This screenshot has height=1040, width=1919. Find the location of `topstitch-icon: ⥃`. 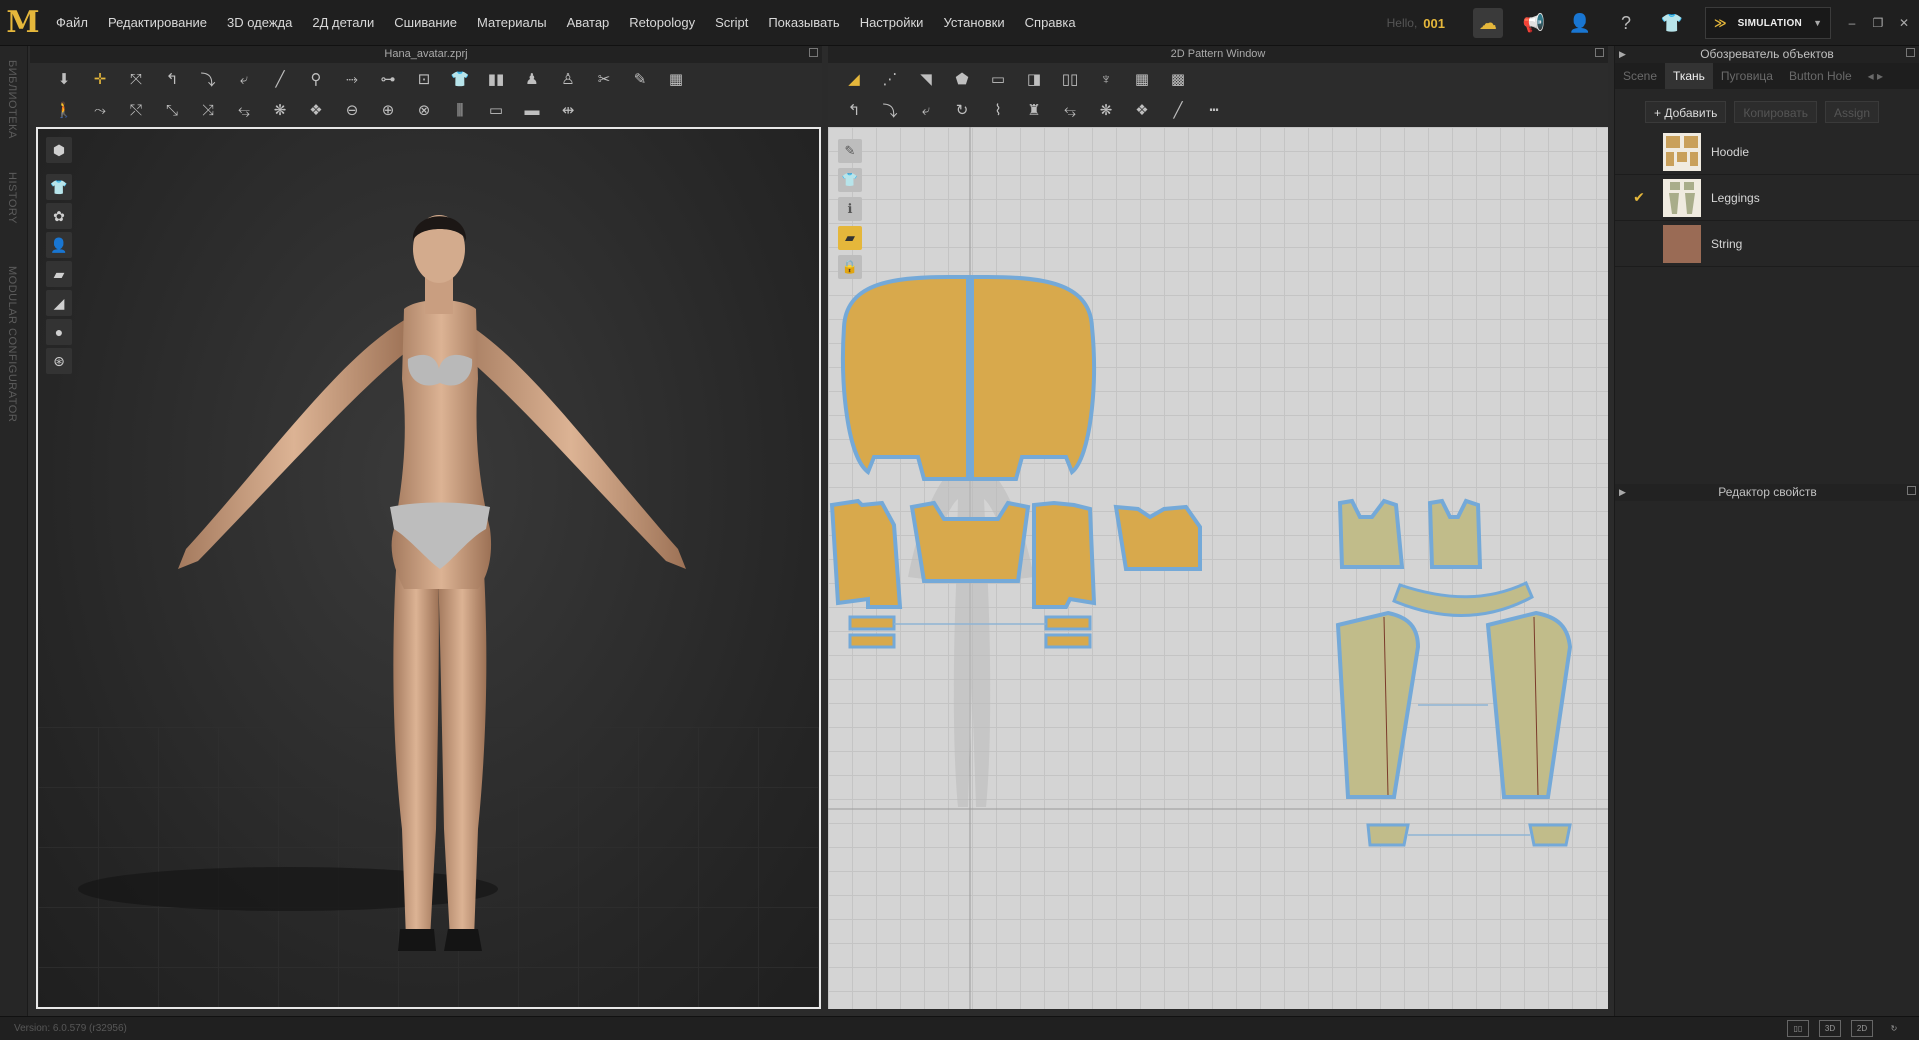

topstitch-icon: ⥃ is located at coordinates (244, 110).